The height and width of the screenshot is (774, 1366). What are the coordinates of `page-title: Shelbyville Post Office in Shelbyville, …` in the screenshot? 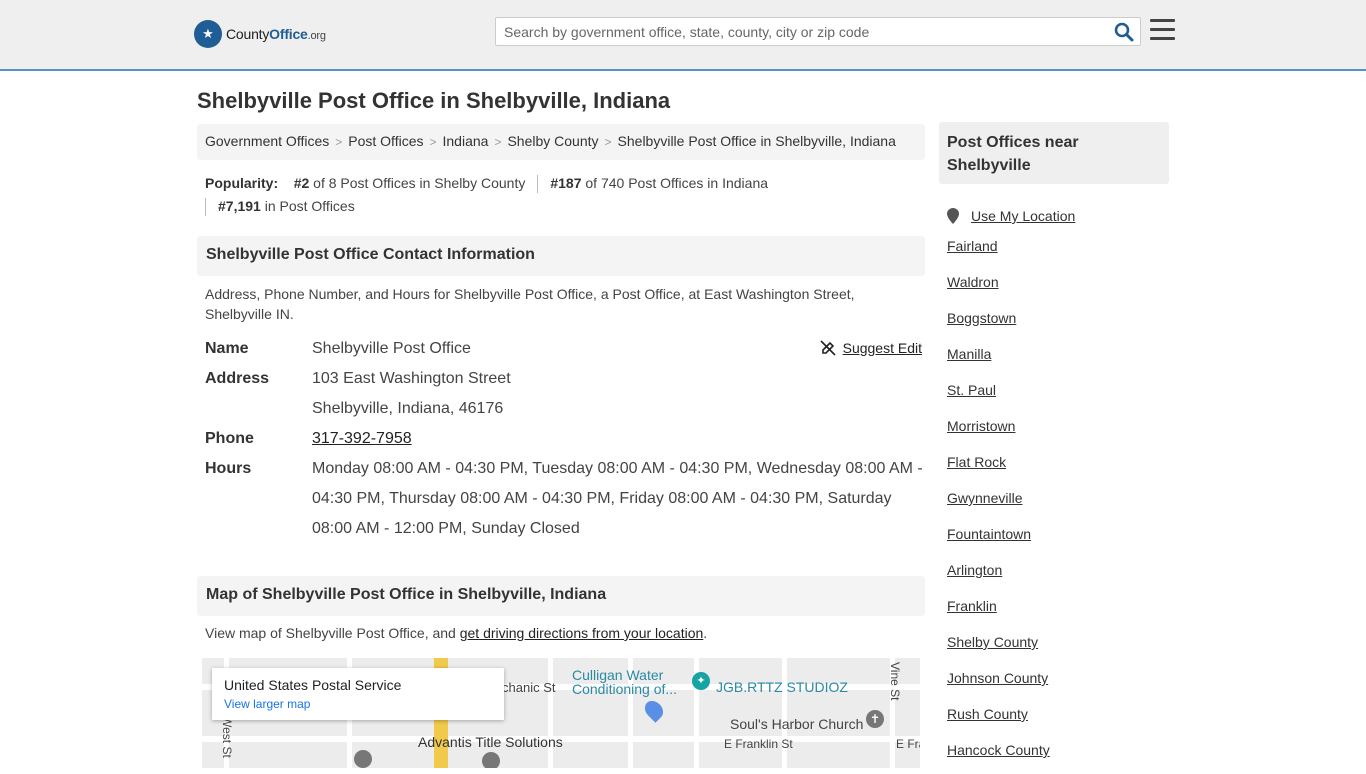 It's located at (434, 100).